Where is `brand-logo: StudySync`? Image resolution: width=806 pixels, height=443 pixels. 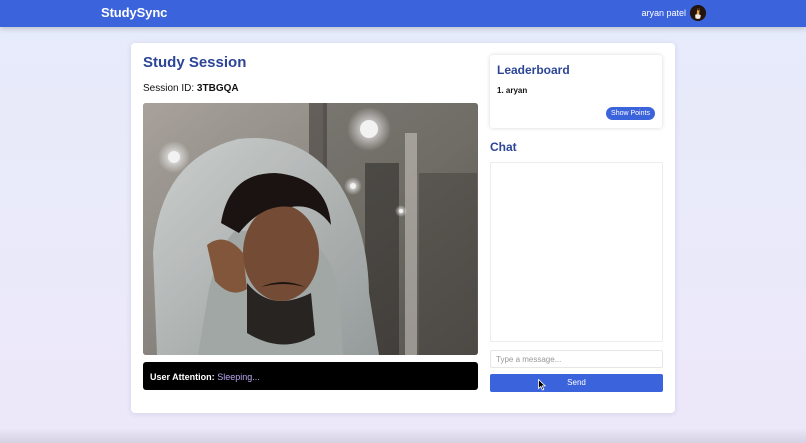 brand-logo: StudySync is located at coordinates (134, 12).